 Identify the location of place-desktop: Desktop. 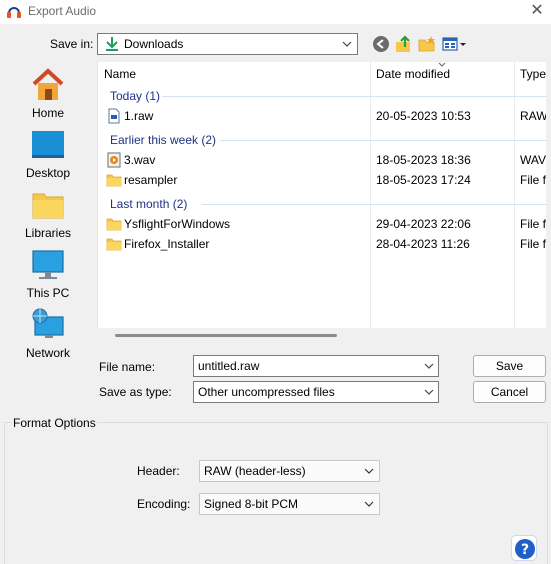
(48, 157).